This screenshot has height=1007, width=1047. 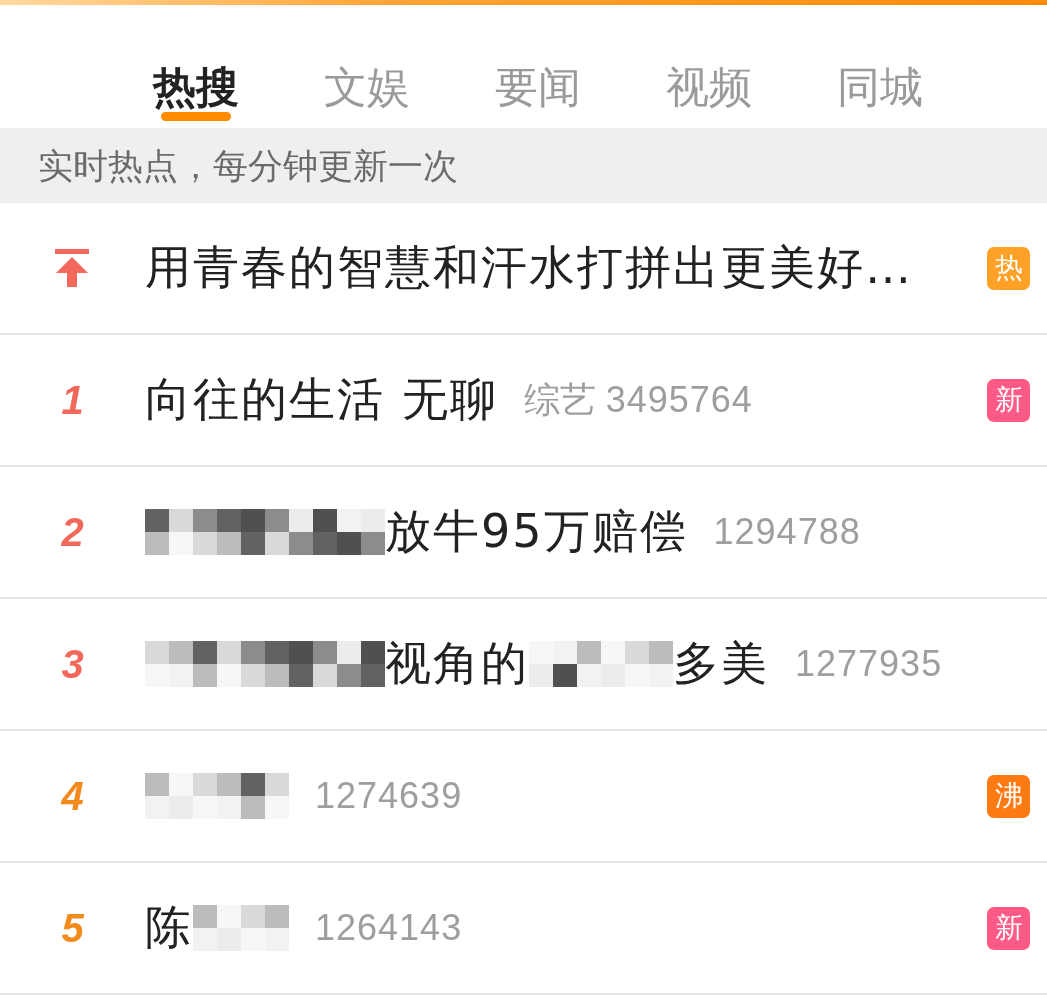 What do you see at coordinates (869, 664) in the screenshot?
I see `search-count: 1277935` at bounding box center [869, 664].